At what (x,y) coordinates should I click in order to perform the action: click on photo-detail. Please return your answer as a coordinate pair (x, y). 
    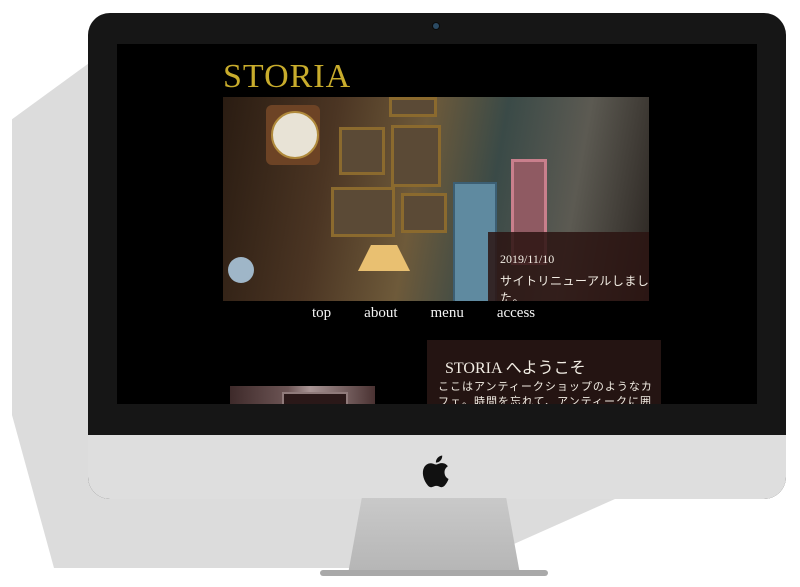
    Looking at the image, I should click on (315, 398).